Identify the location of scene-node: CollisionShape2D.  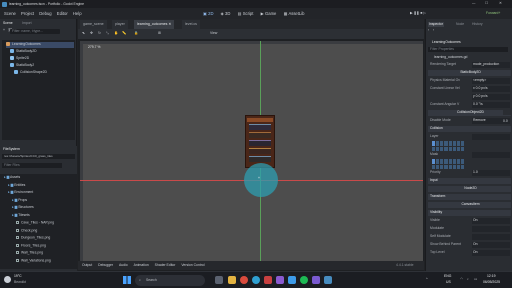
(40, 73).